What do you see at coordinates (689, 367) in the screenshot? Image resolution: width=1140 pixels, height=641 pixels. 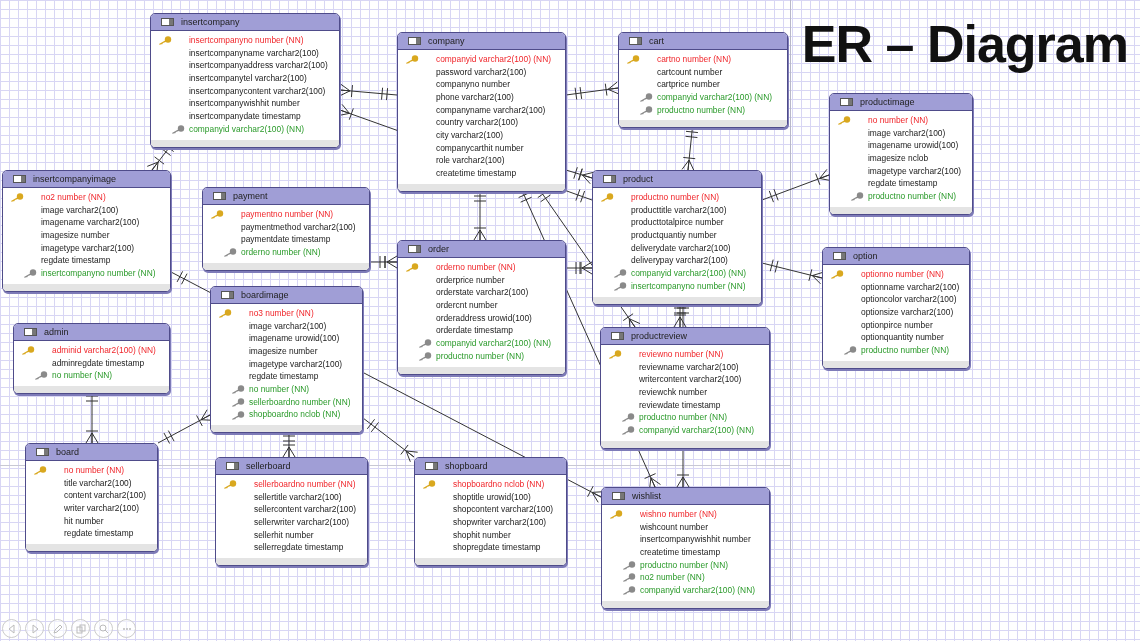 I see `column-text: reviewname varchar2(100)` at bounding box center [689, 367].